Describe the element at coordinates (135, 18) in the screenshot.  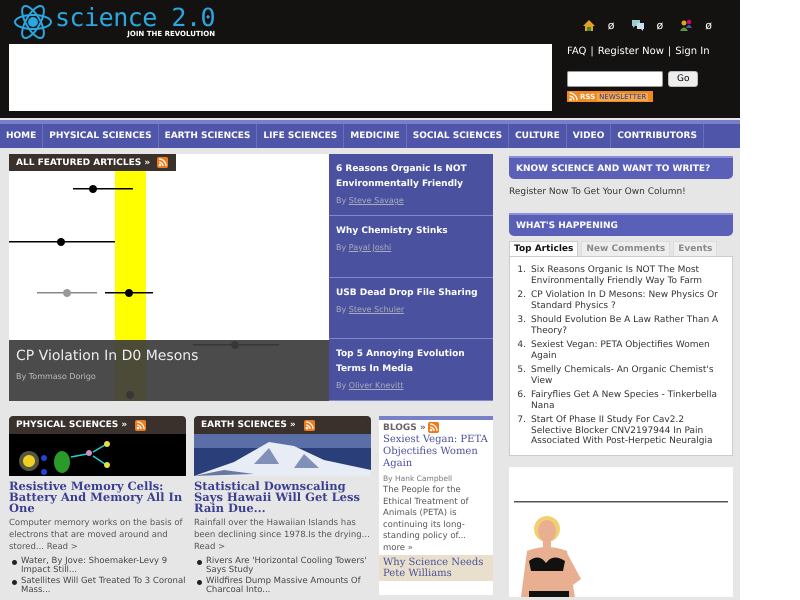
I see `site-logo: science 2.0` at that location.